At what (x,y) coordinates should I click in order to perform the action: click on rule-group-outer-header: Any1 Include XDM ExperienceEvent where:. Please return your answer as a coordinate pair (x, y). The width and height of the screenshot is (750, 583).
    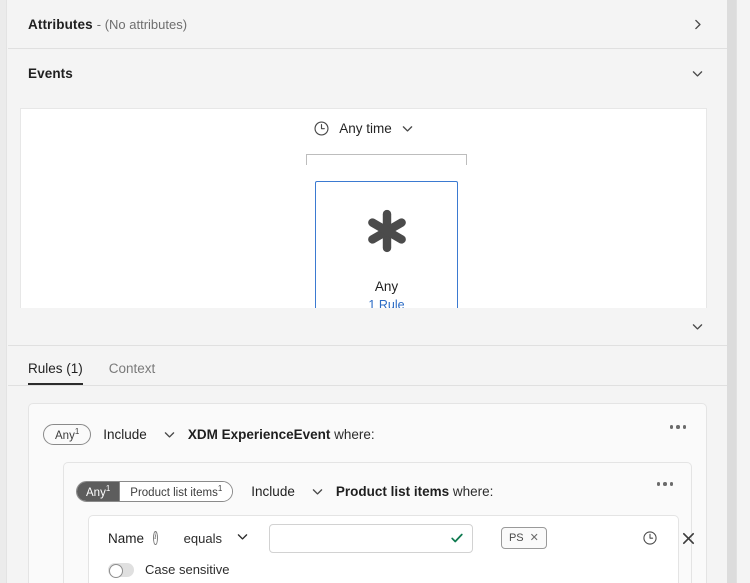
    Looking at the image, I should click on (367, 434).